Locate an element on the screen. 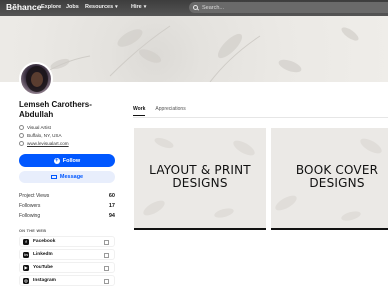 The width and height of the screenshot is (388, 292). stat-value: 17 is located at coordinates (111, 206).